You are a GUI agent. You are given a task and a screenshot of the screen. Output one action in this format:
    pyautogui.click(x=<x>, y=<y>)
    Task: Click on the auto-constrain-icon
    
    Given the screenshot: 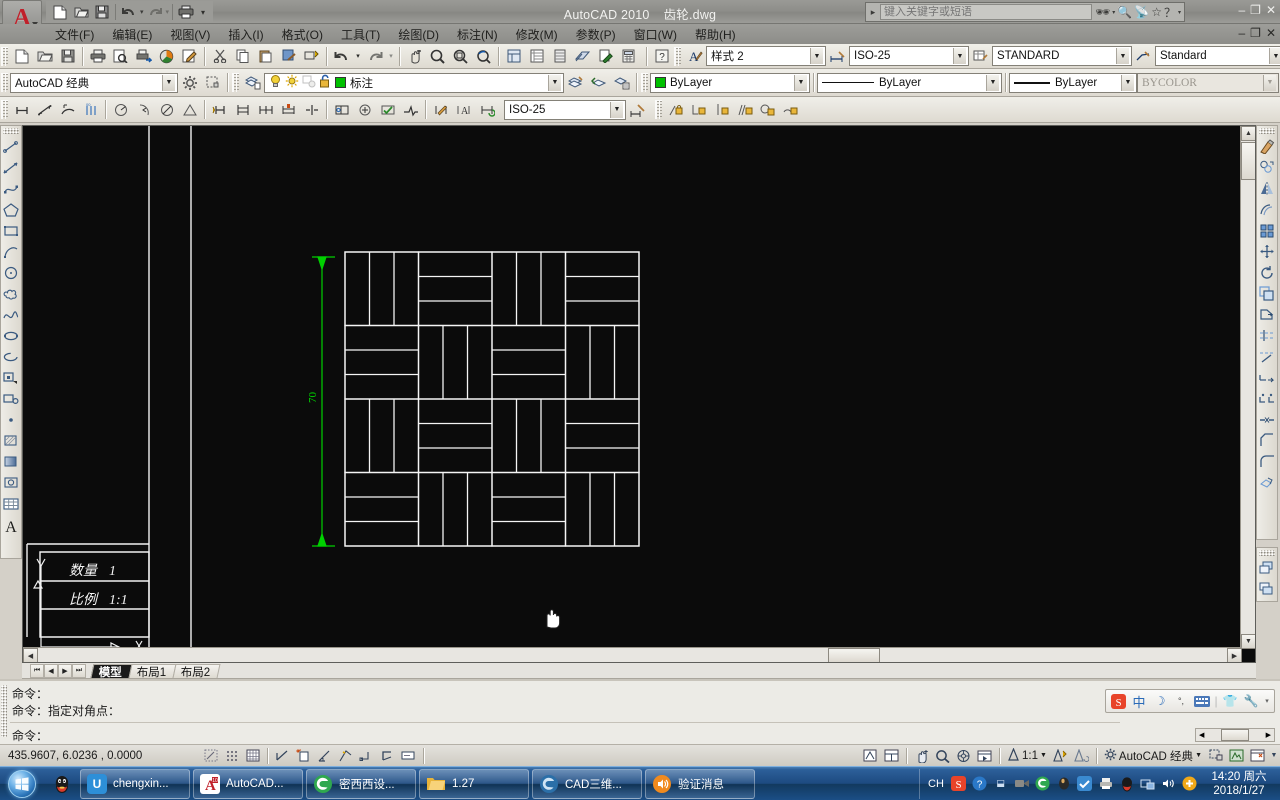 What is the action you would take?
    pyautogui.click(x=675, y=110)
    